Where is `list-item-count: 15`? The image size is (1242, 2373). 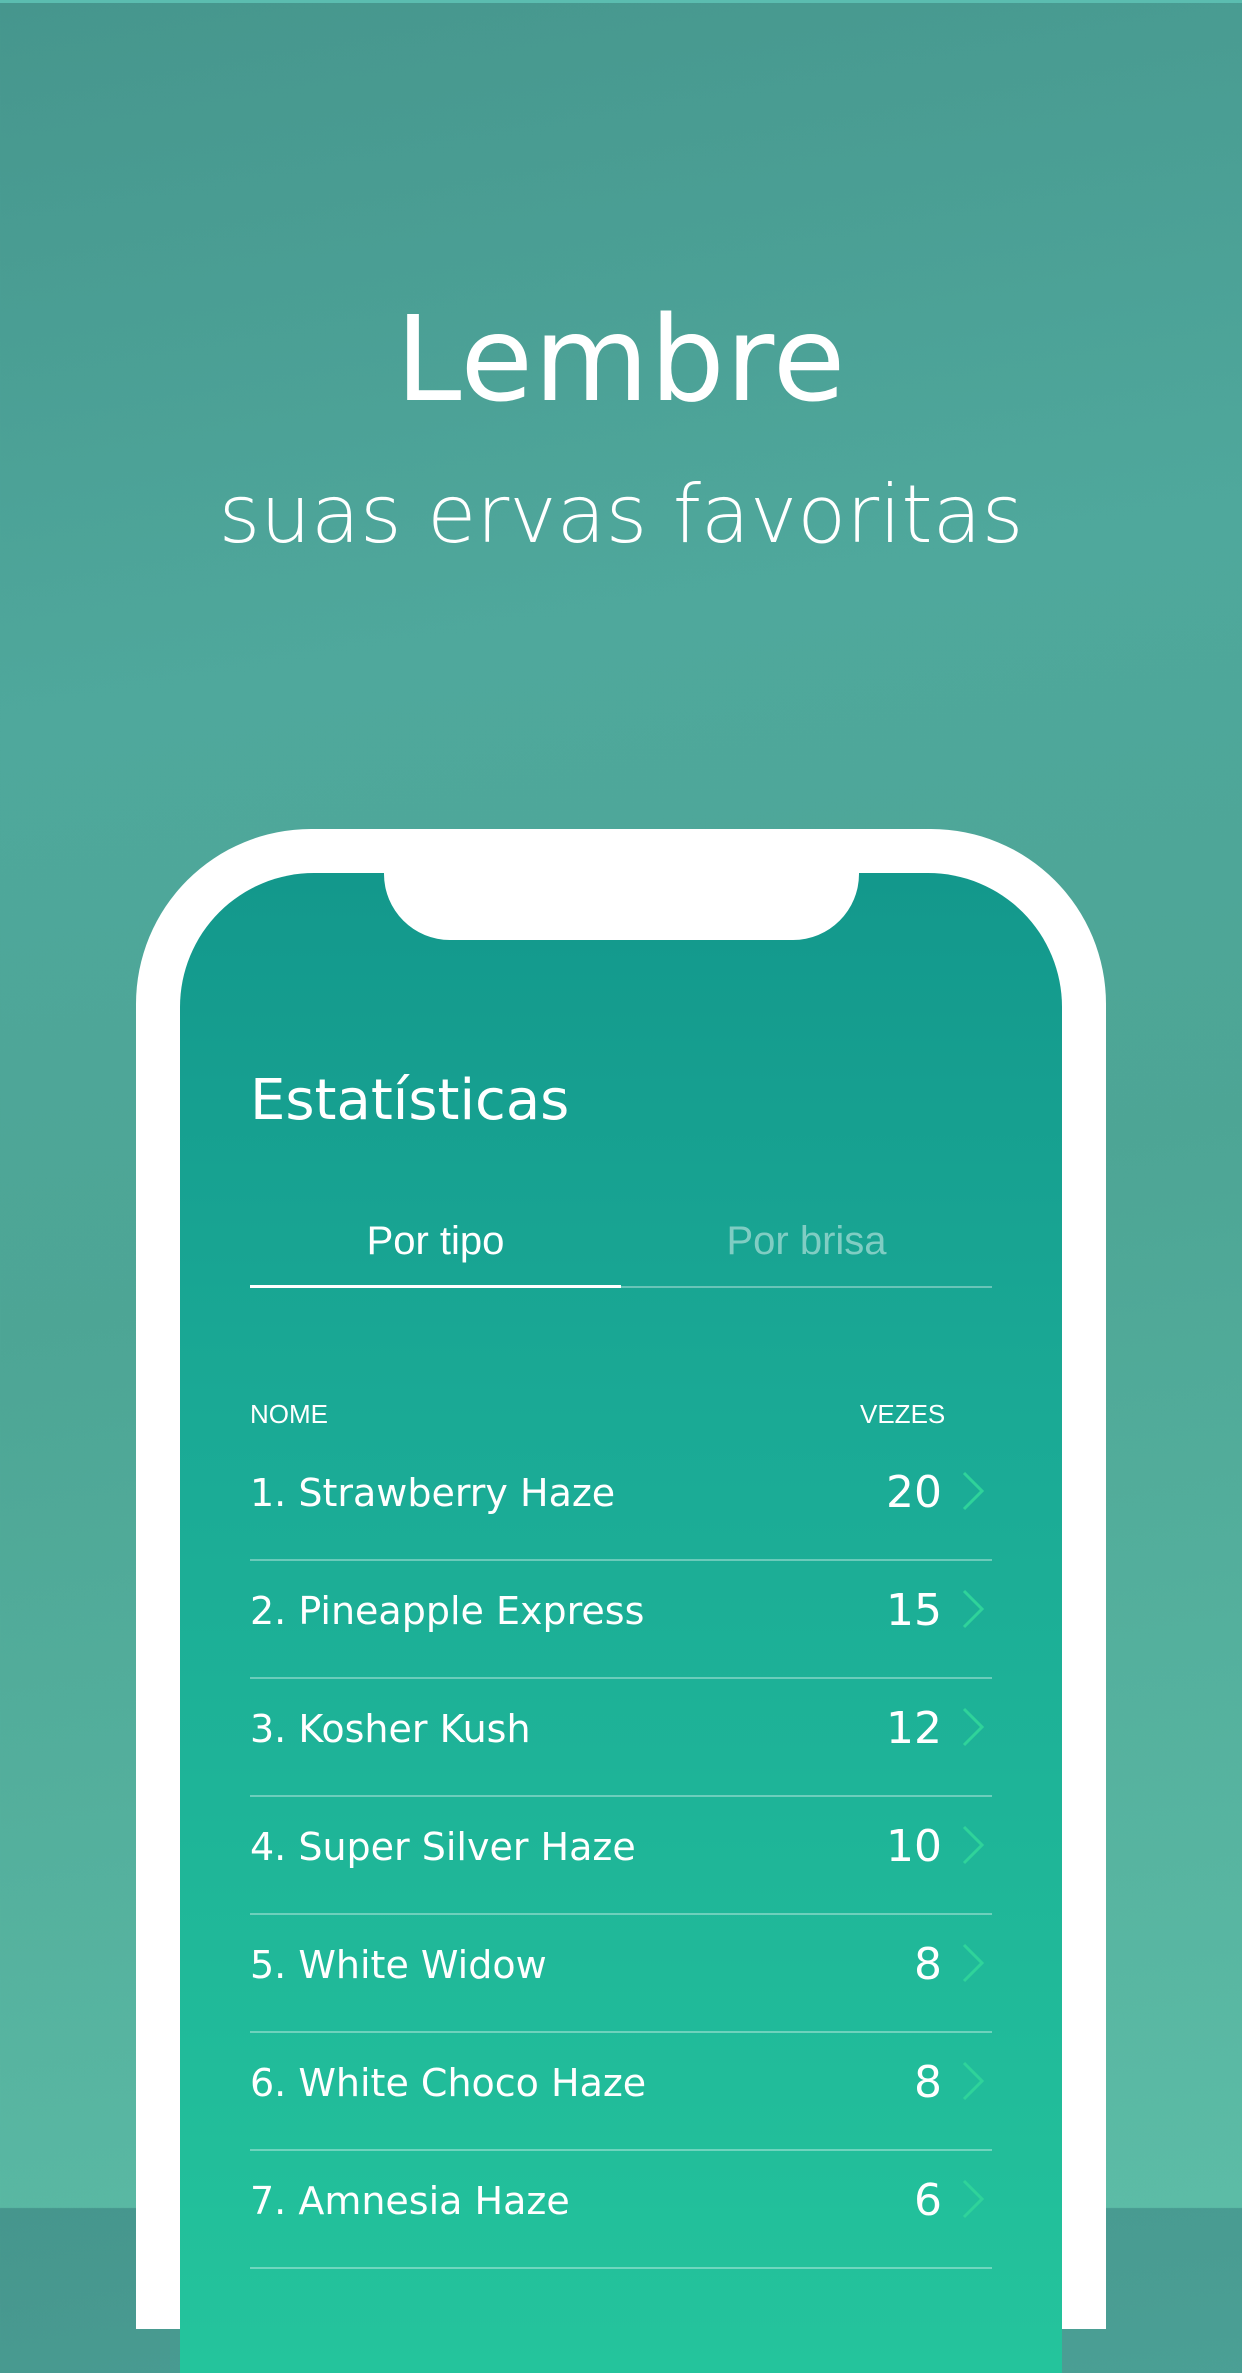
list-item-count: 15 is located at coordinates (914, 1610).